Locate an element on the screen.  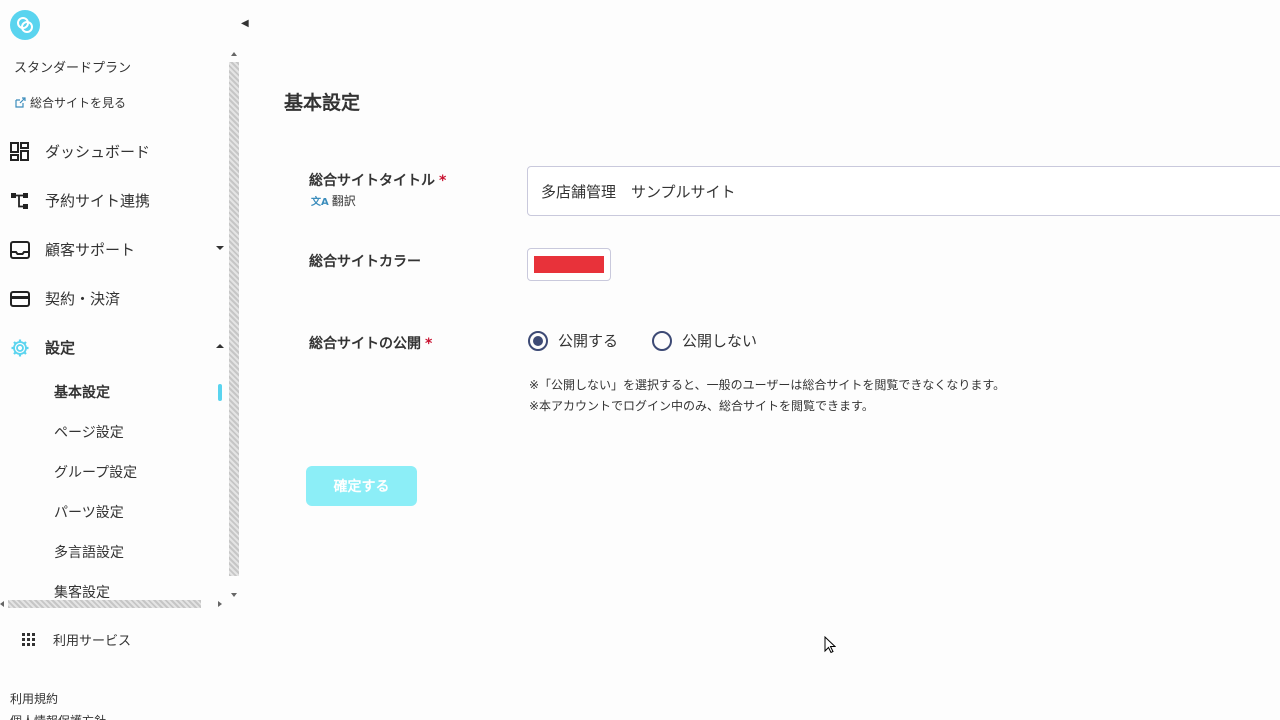
page-title: 基本設定 is located at coordinates (322, 103).